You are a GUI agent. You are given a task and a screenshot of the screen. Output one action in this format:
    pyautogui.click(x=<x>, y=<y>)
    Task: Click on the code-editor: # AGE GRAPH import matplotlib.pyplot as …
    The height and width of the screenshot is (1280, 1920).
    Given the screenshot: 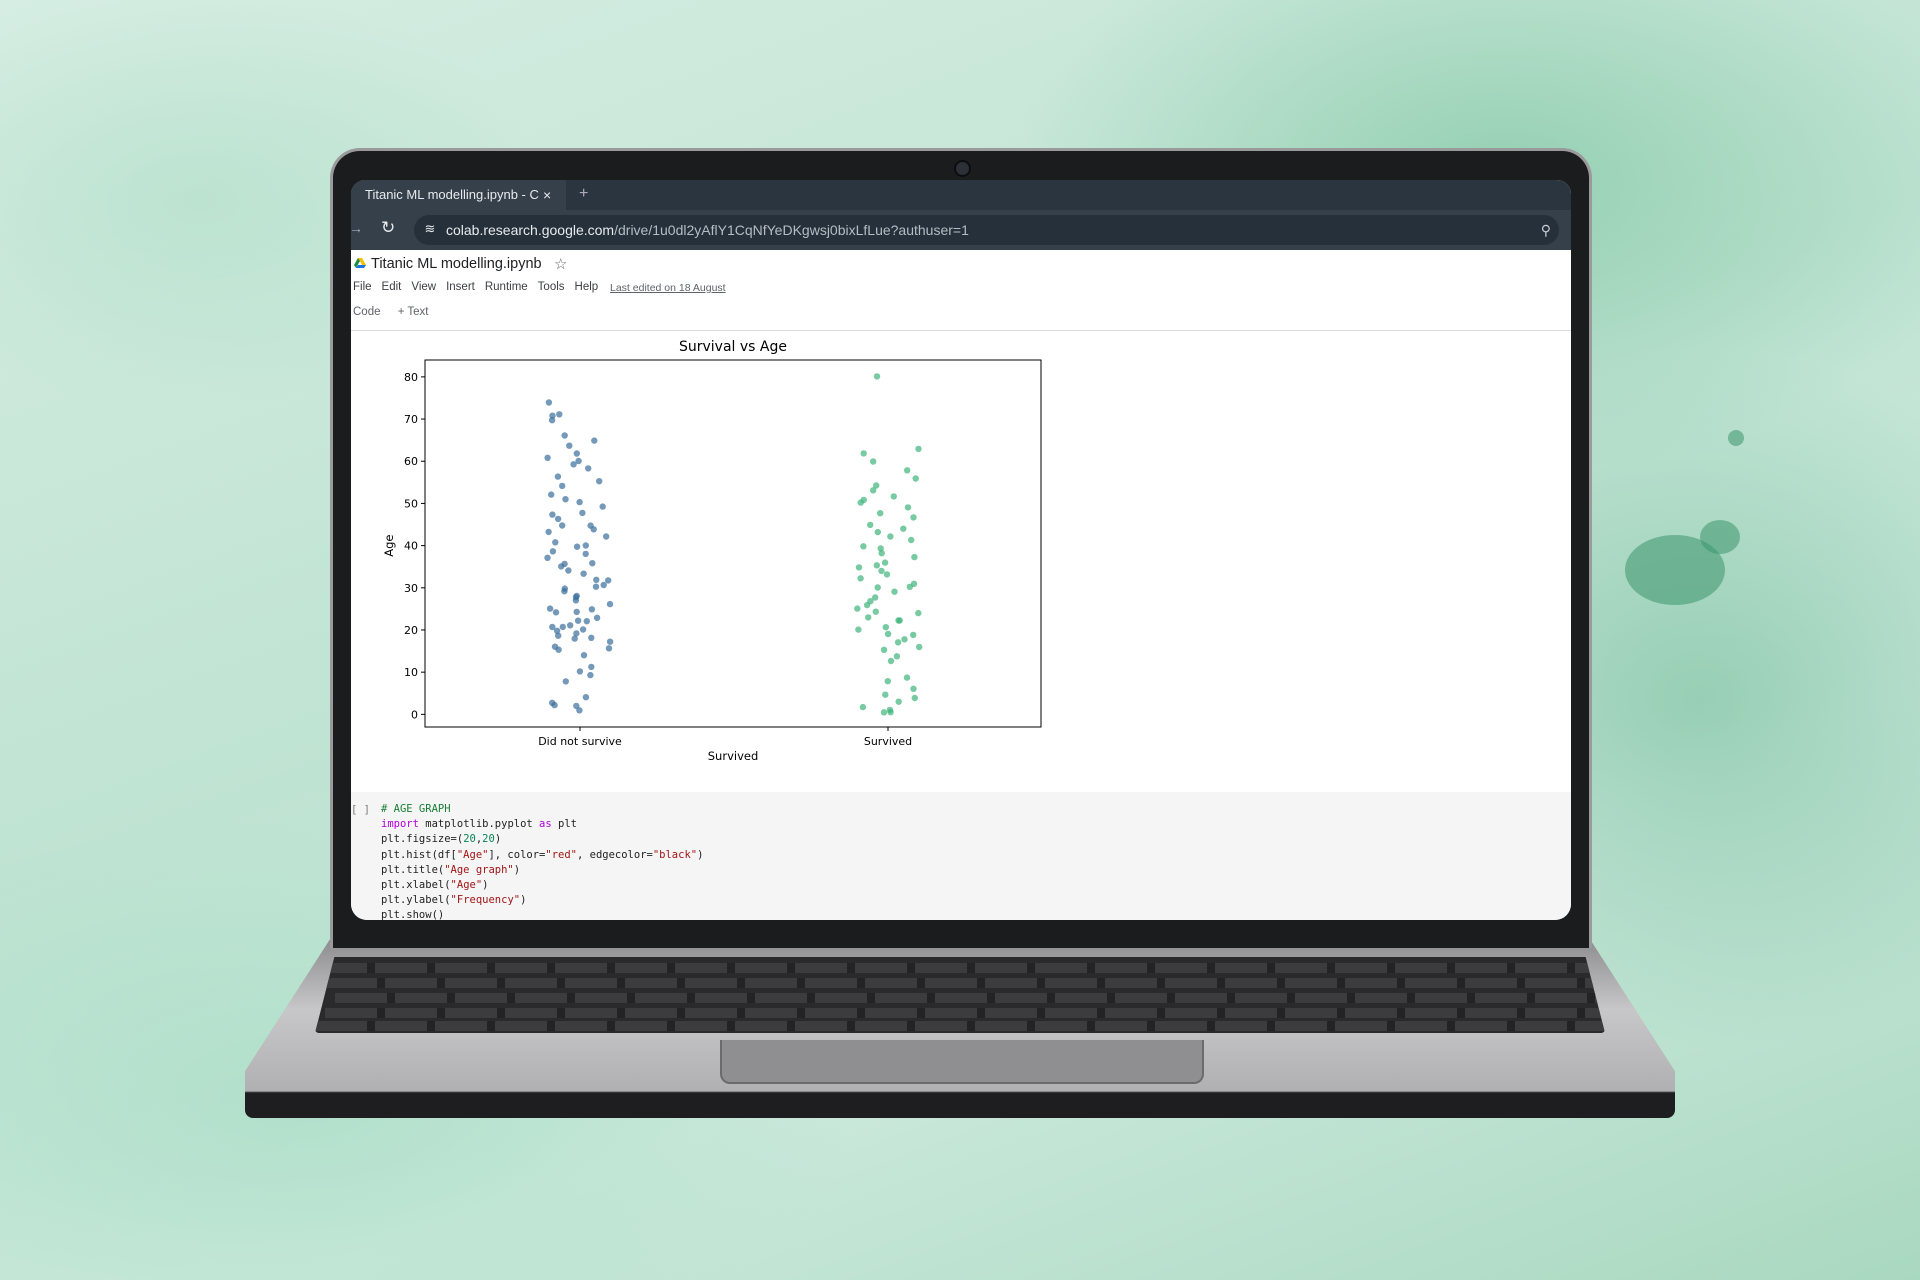 What is the action you would take?
    pyautogui.click(x=542, y=861)
    